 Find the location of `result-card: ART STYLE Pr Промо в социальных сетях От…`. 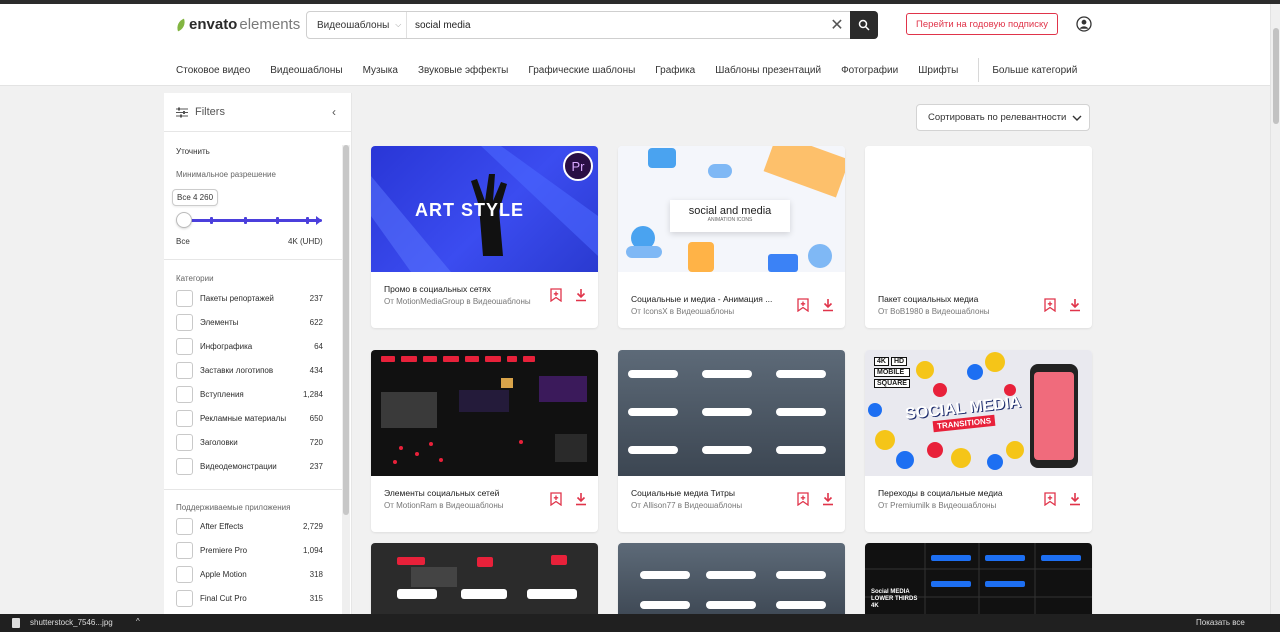

result-card: ART STYLE Pr Промо в социальных сетях От… is located at coordinates (484, 237).